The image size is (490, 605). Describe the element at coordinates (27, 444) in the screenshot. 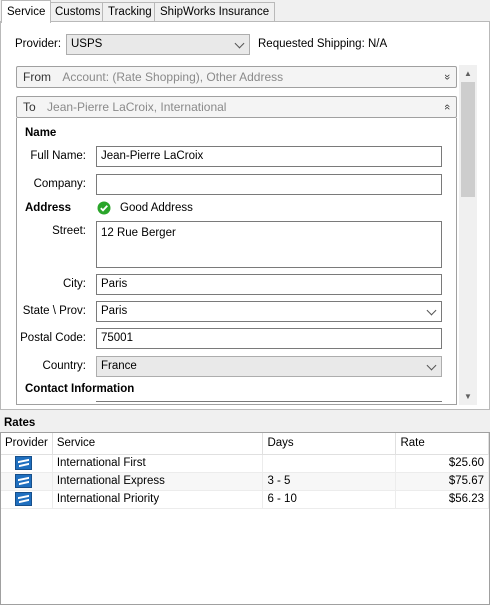

I see `column-header-provider: Provider` at that location.